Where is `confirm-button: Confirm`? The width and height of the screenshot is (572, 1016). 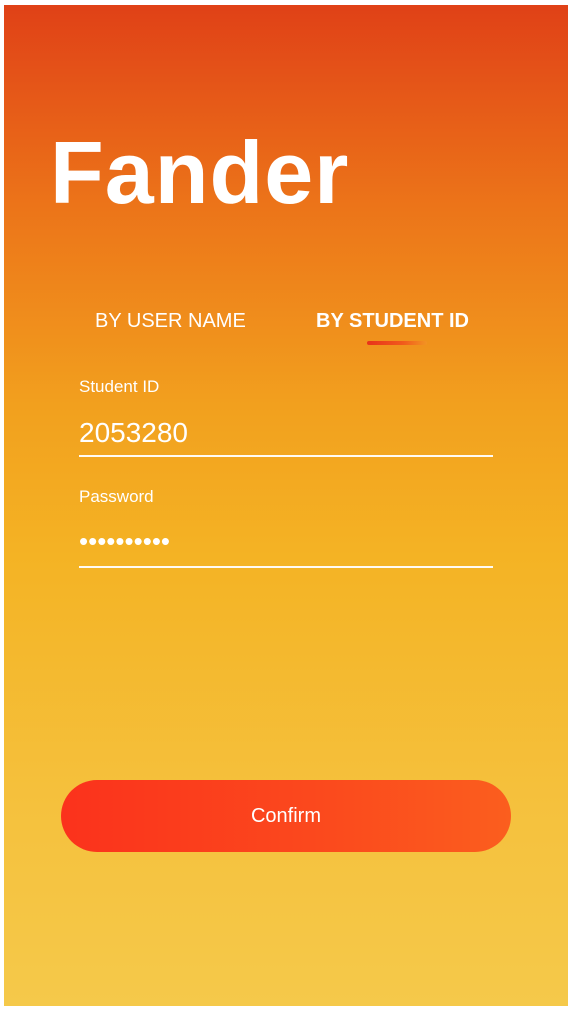 confirm-button: Confirm is located at coordinates (286, 816).